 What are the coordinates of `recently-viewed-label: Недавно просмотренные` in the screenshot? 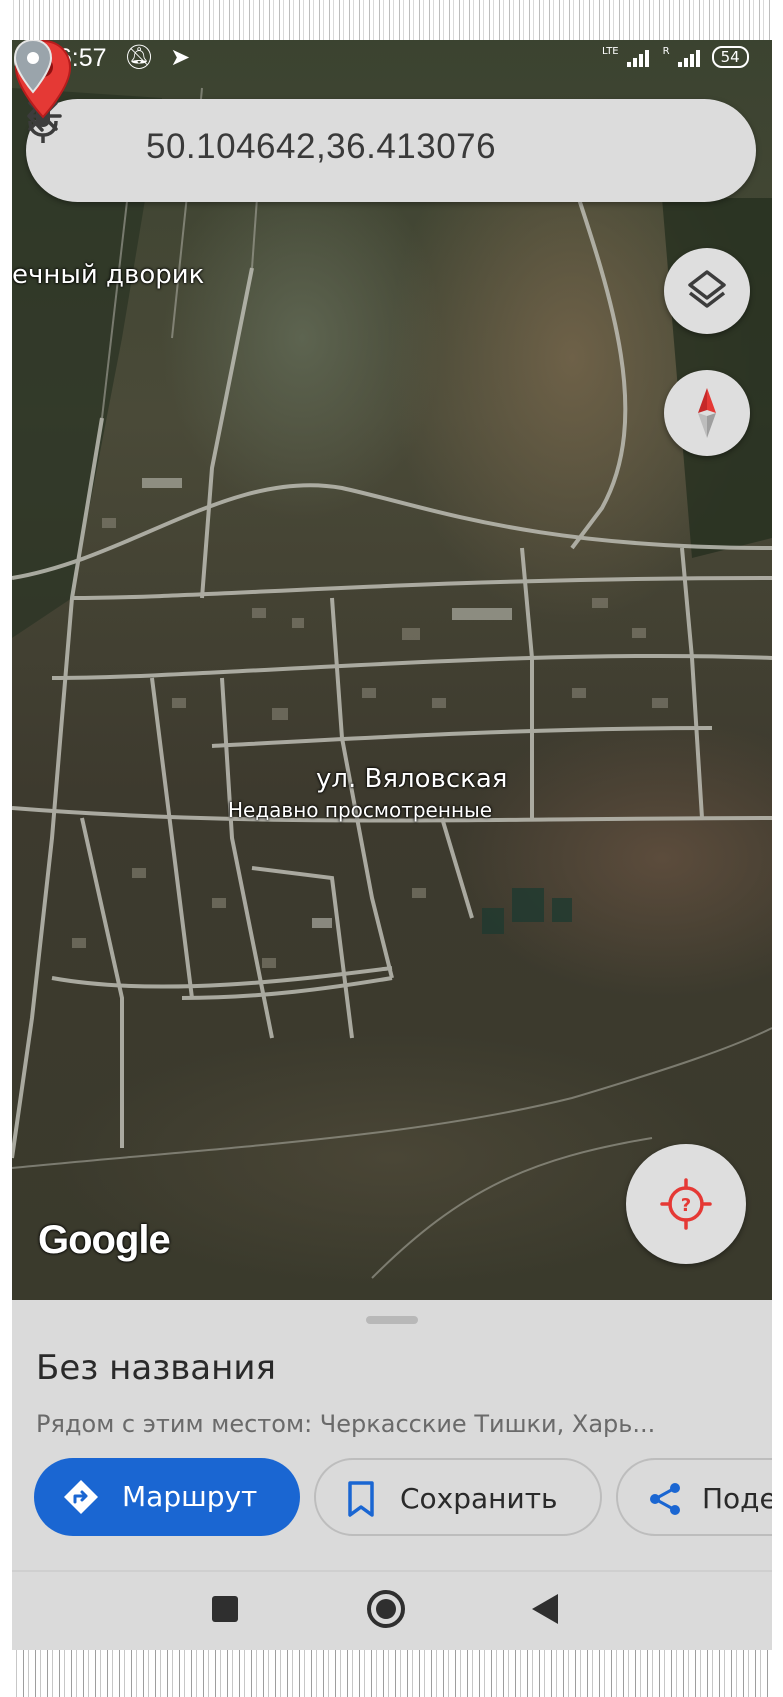 It's located at (360, 810).